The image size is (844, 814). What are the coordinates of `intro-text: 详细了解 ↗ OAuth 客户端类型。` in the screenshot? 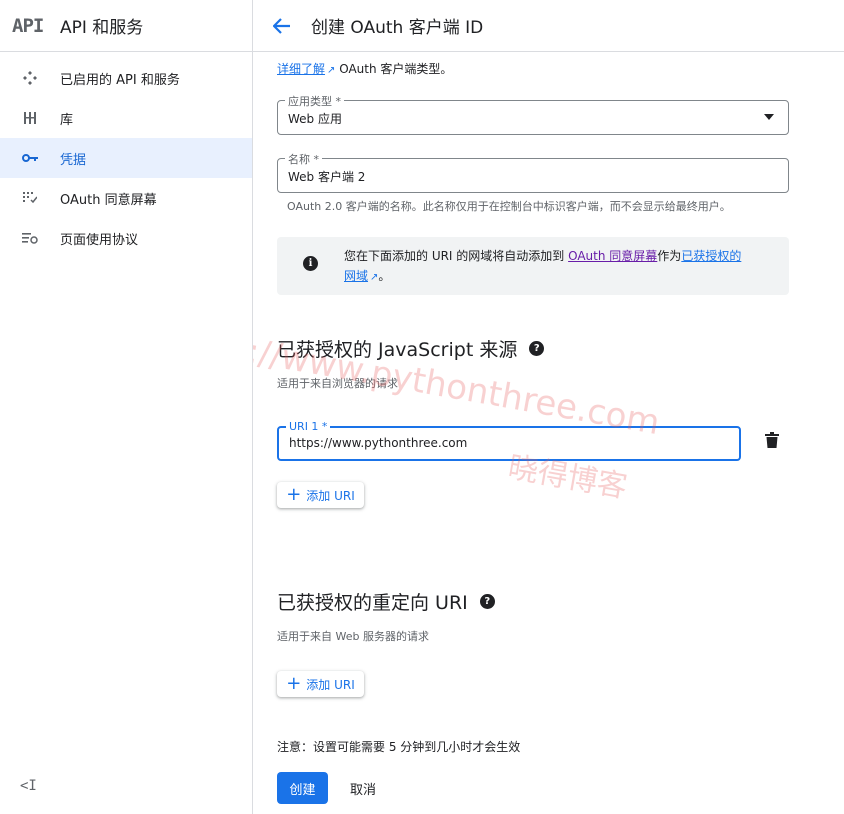 It's located at (364, 68).